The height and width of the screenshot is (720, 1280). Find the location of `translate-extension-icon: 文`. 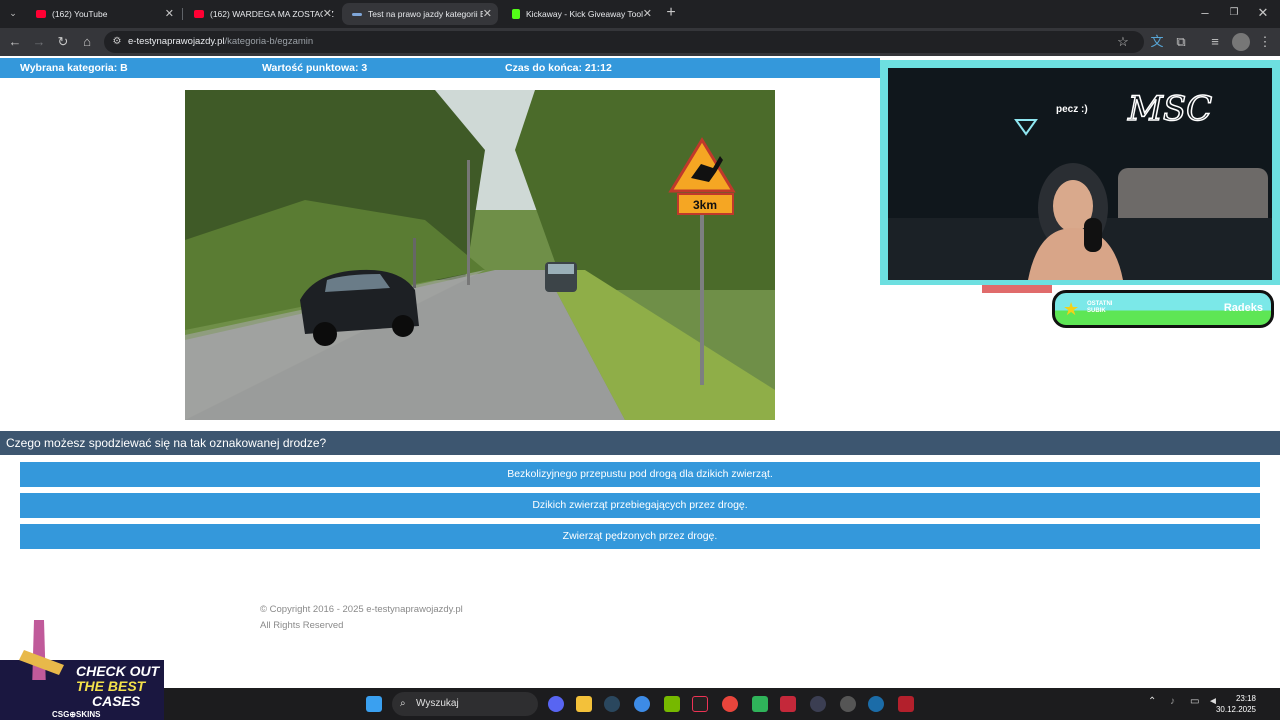

translate-extension-icon: 文 is located at coordinates (1157, 42).